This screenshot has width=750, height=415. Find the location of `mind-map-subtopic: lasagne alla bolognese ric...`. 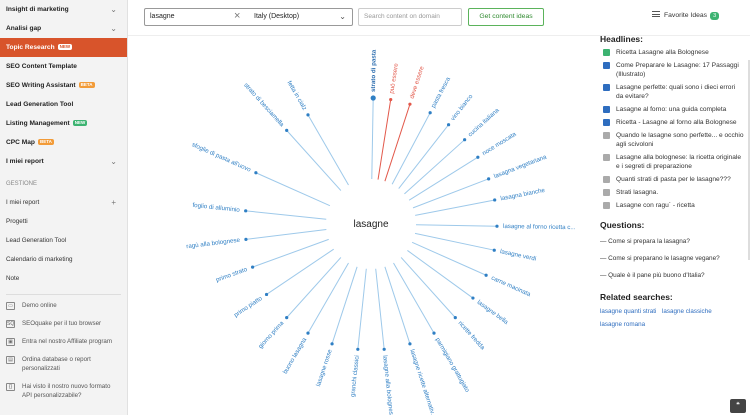

mind-map-subtopic: lasagne alla bolognese ric... is located at coordinates (388, 385).